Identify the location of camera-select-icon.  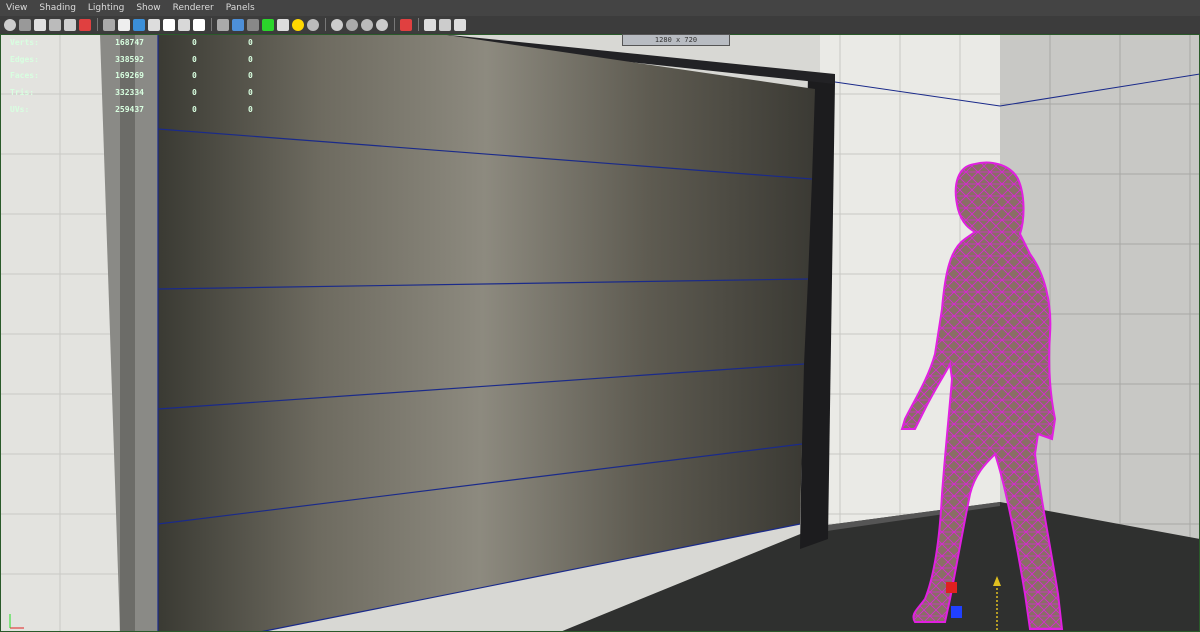
(337, 24).